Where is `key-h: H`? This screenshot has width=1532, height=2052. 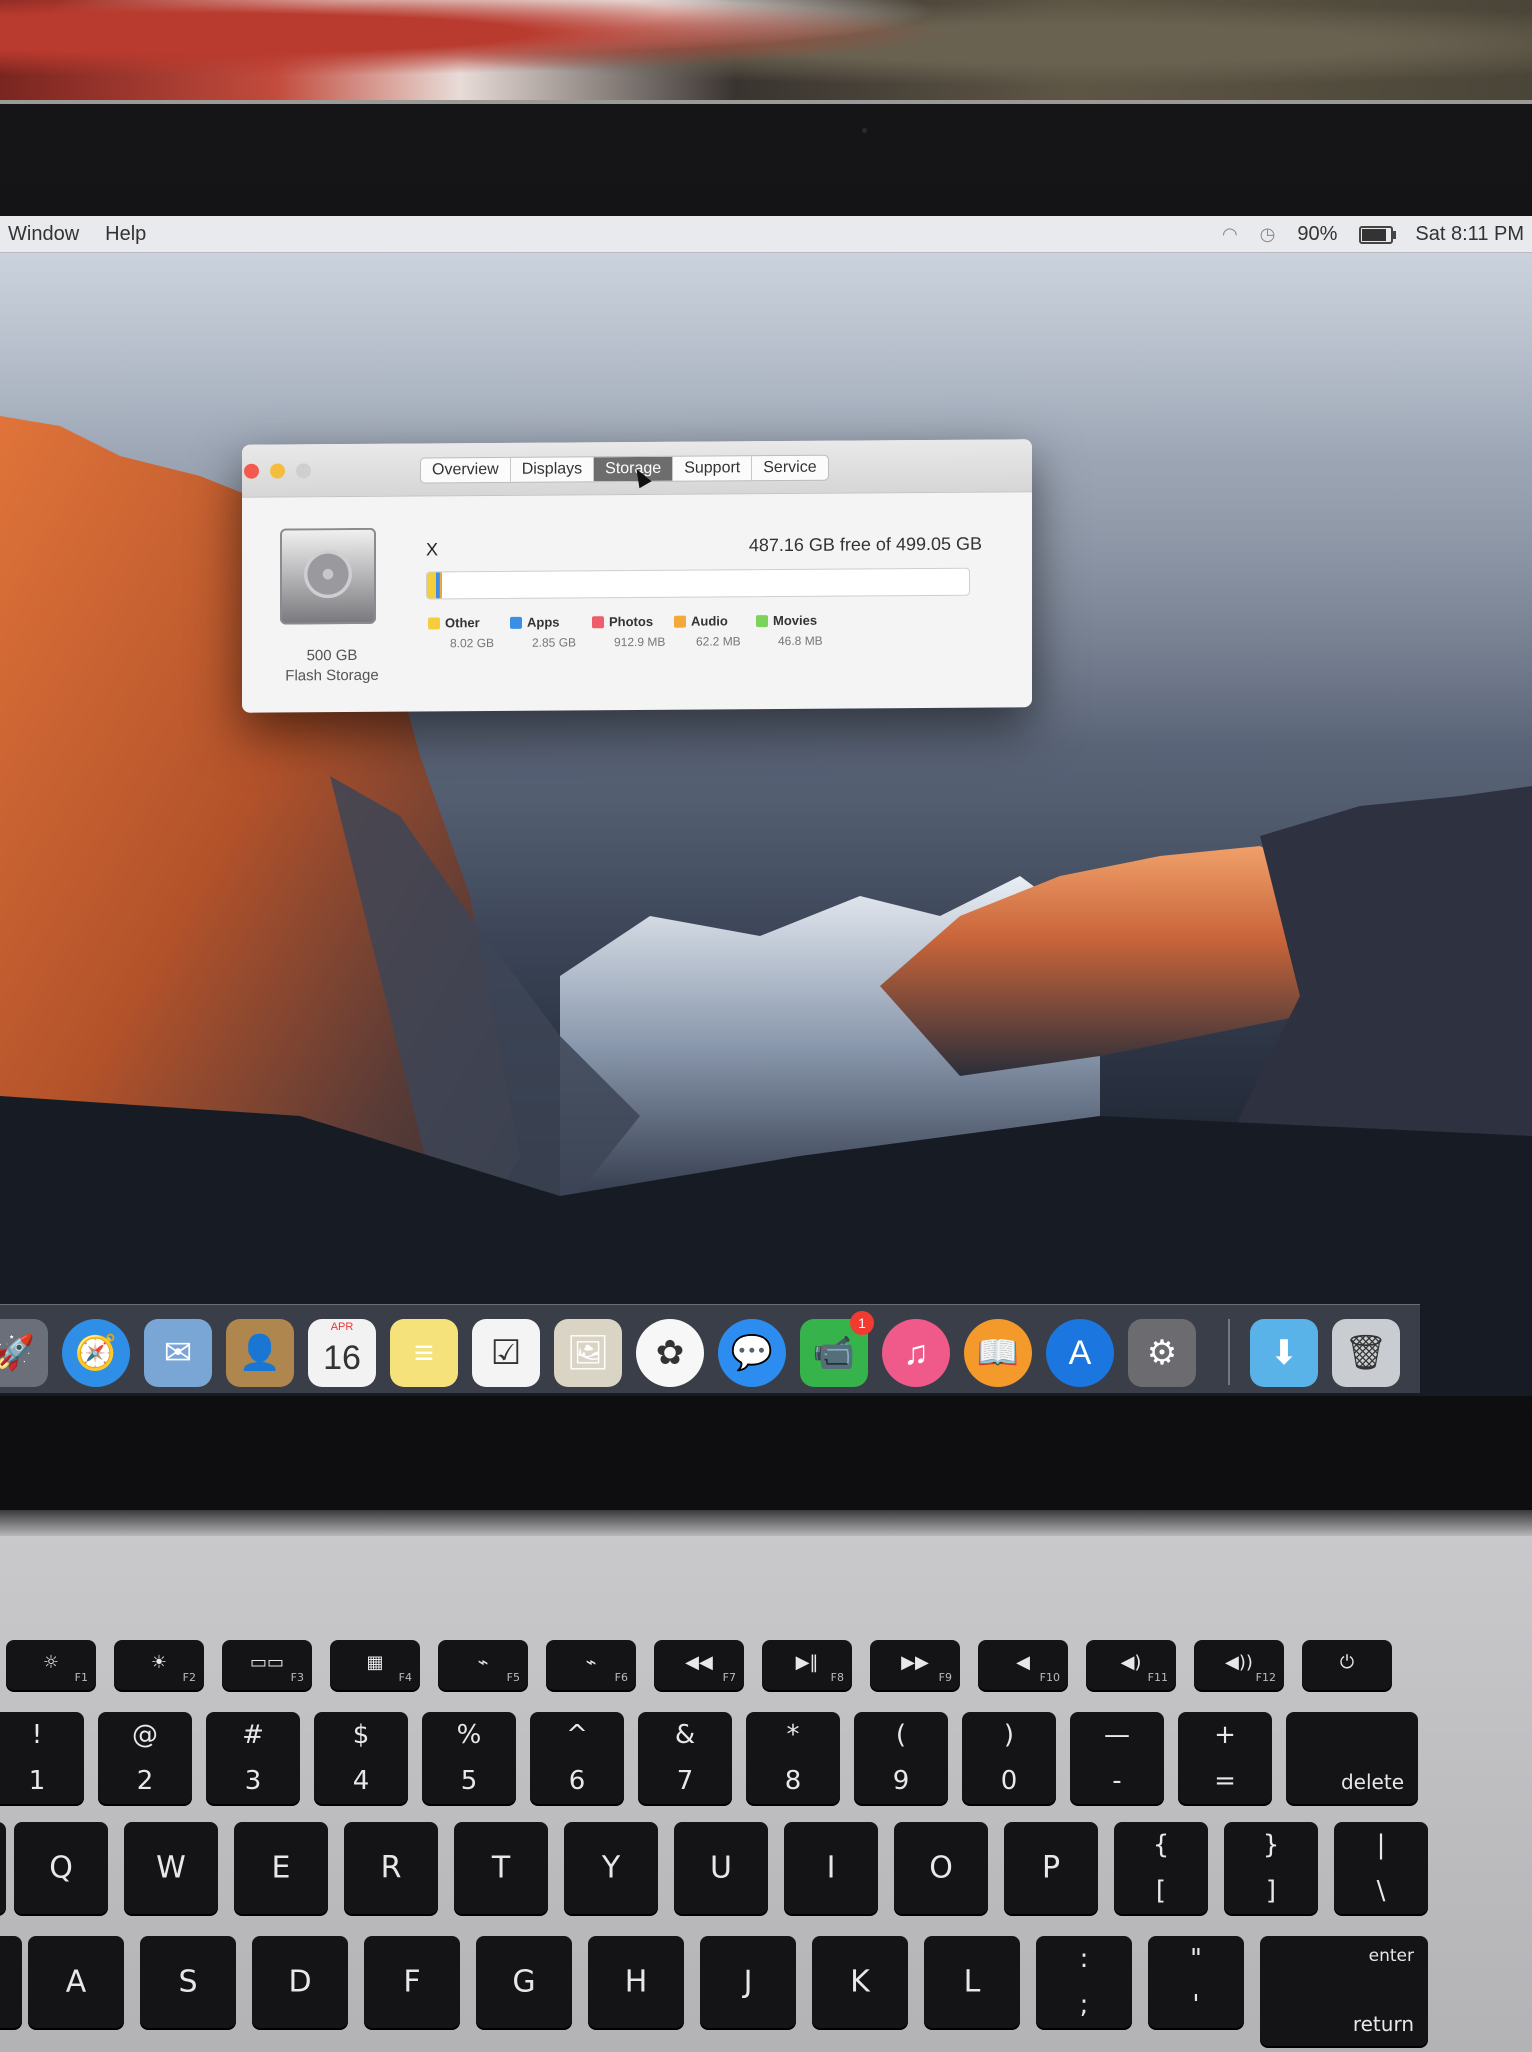 key-h: H is located at coordinates (636, 1982).